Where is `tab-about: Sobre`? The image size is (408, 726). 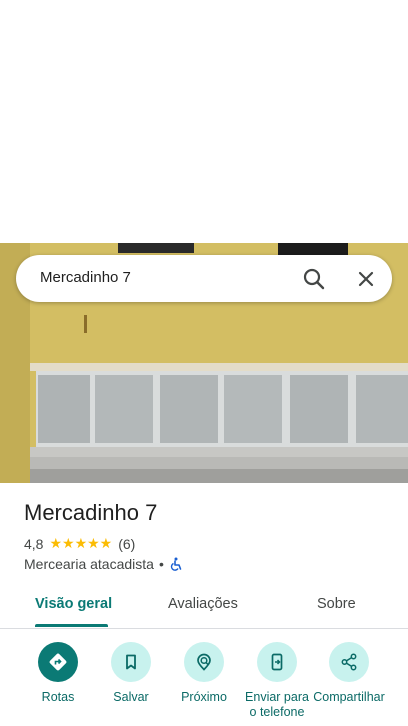
tab-about: Sobre is located at coordinates (336, 604).